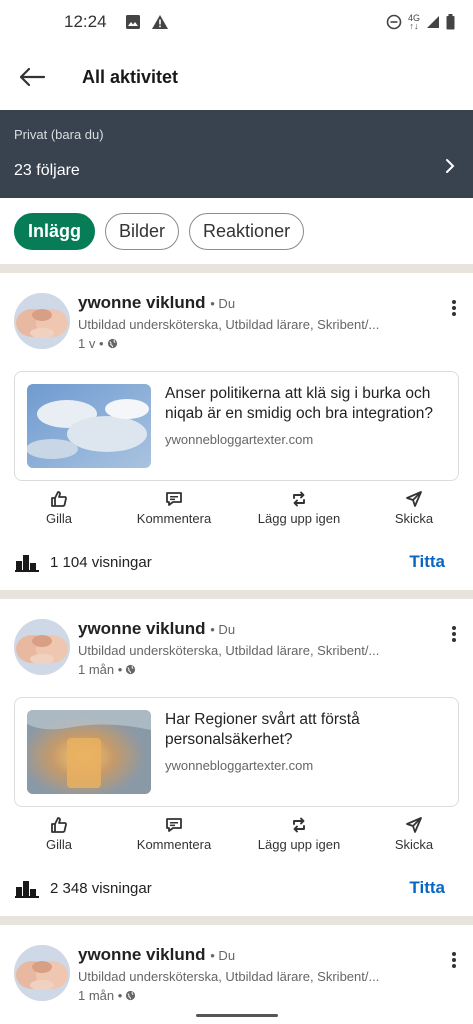 This screenshot has width=473, height=1024. Describe the element at coordinates (236, 888) in the screenshot. I see `views-row: 2 348 visningar Titta` at that location.